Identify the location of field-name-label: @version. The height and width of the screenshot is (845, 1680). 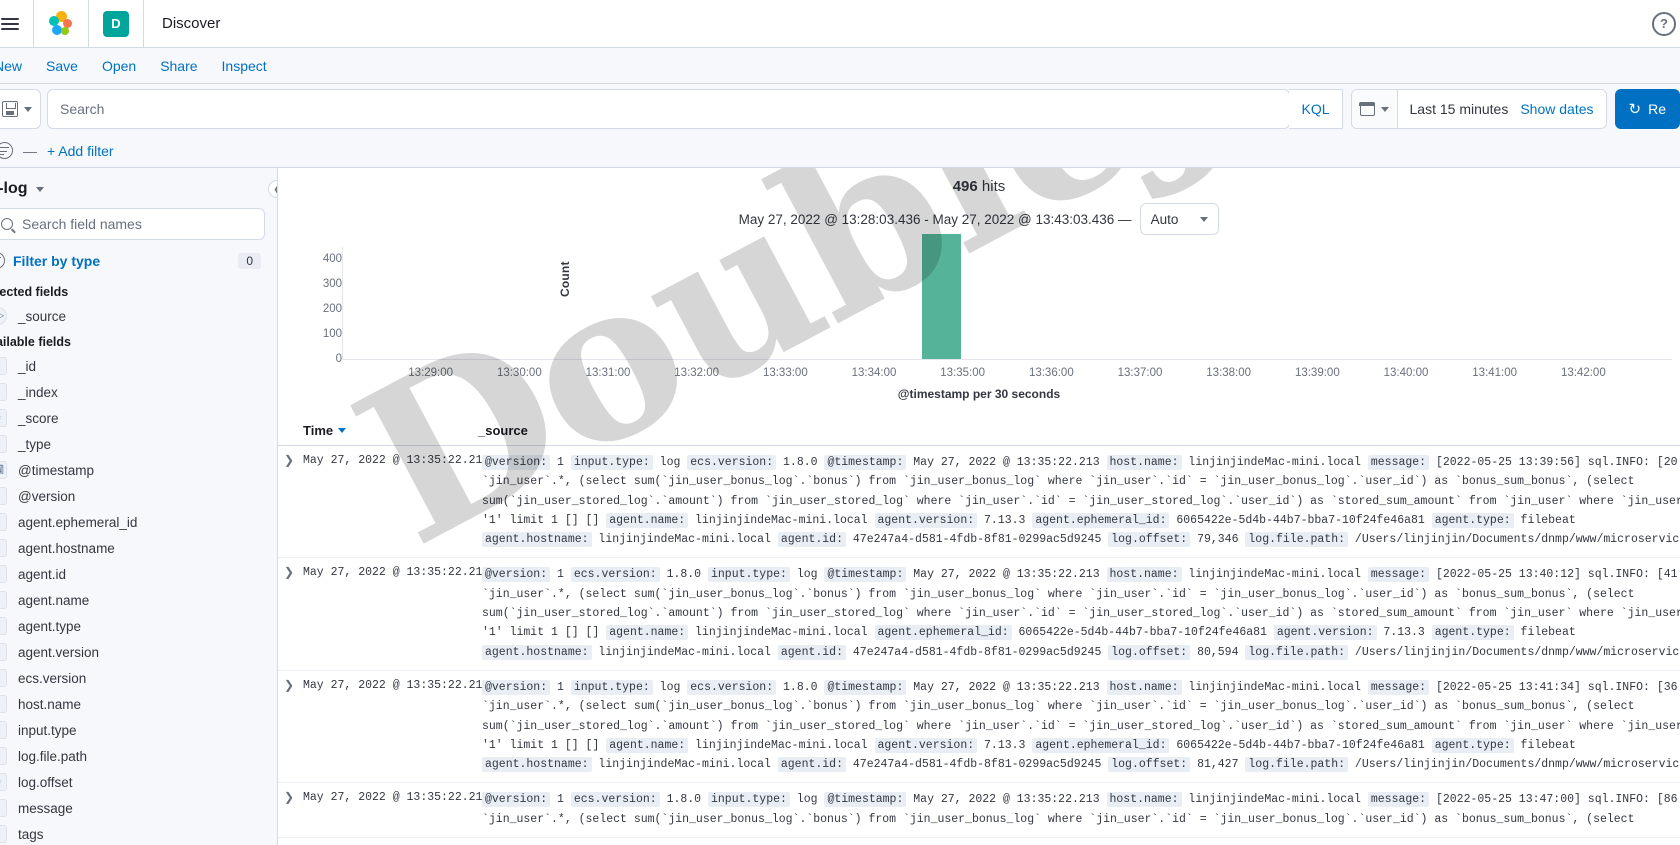
(47, 496).